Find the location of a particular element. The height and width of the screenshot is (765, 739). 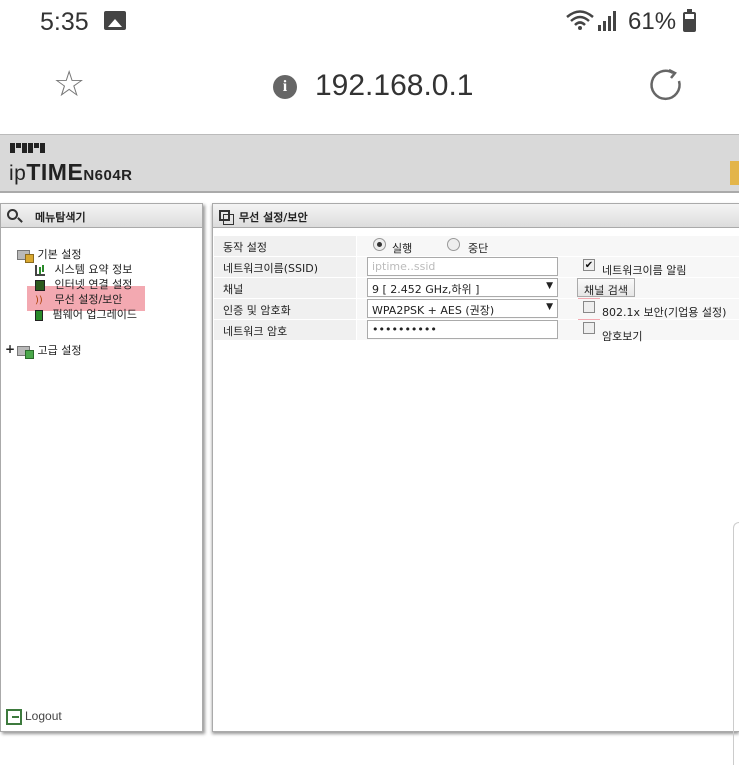

chart-icon is located at coordinates (40, 270).